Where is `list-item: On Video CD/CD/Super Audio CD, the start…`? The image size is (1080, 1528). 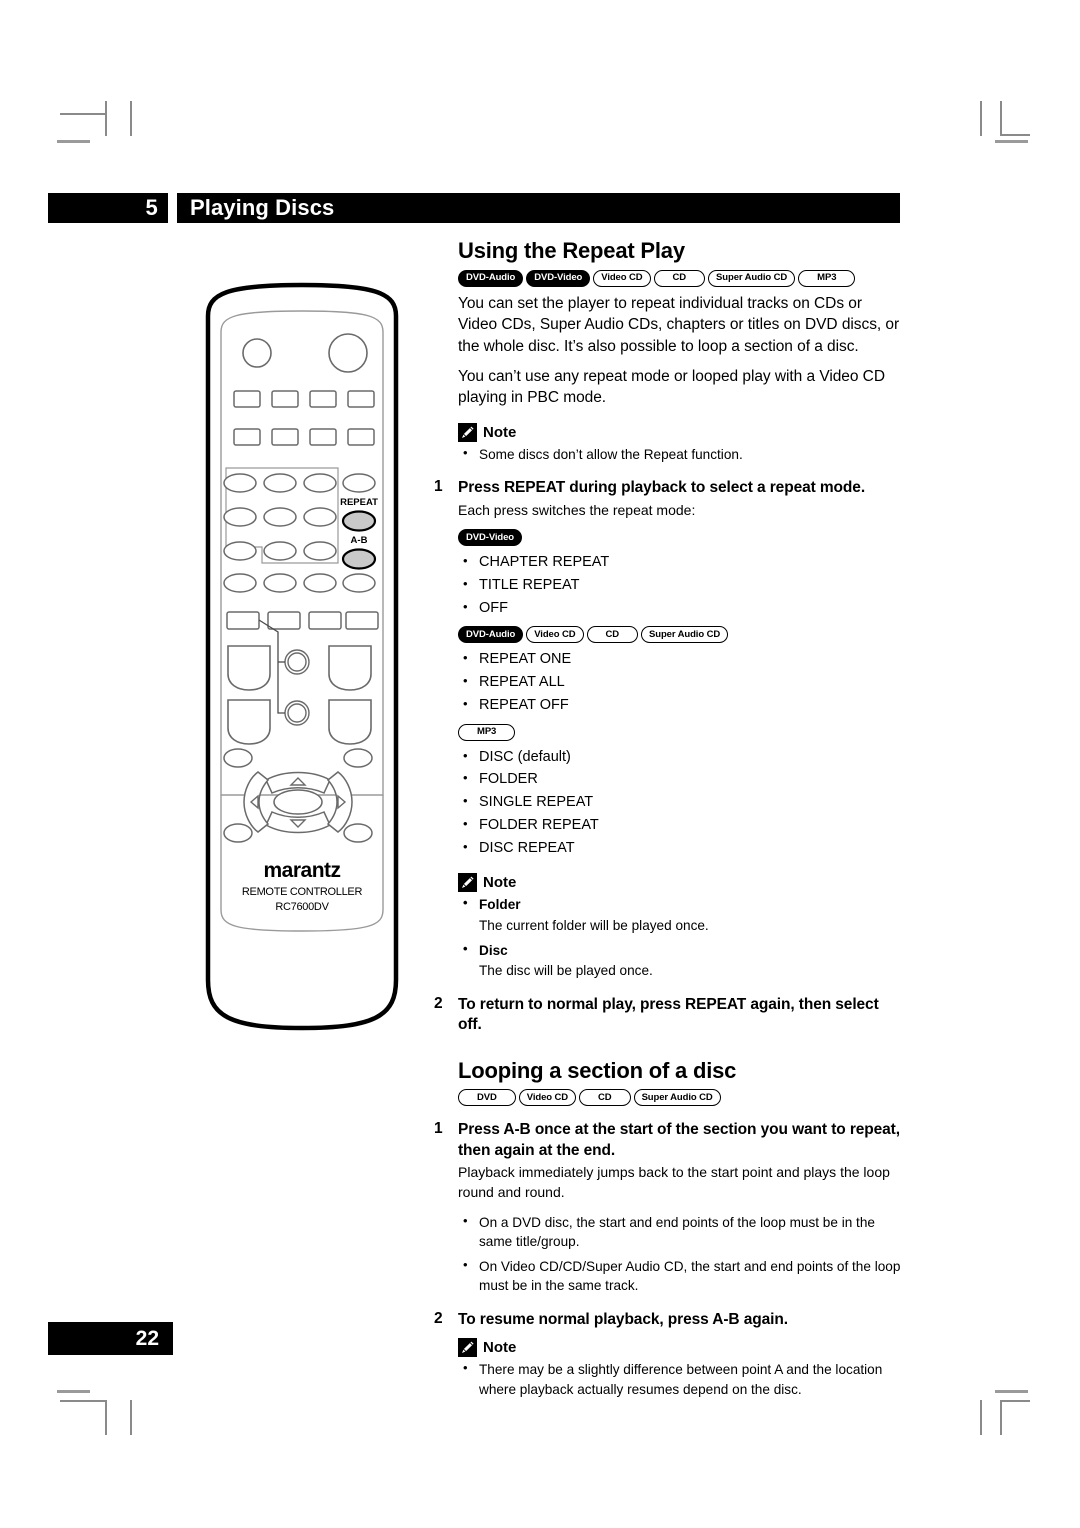
list-item: On Video CD/CD/Super Audio CD, the start… is located at coordinates (681, 1276).